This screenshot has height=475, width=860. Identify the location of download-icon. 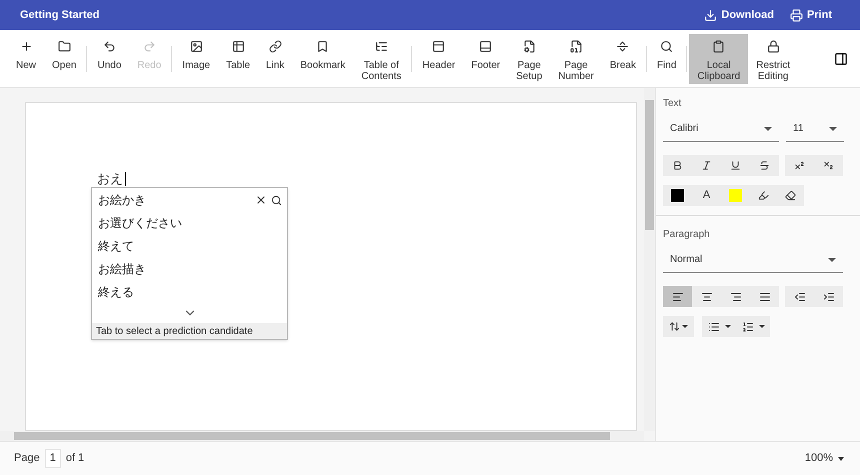
(711, 15).